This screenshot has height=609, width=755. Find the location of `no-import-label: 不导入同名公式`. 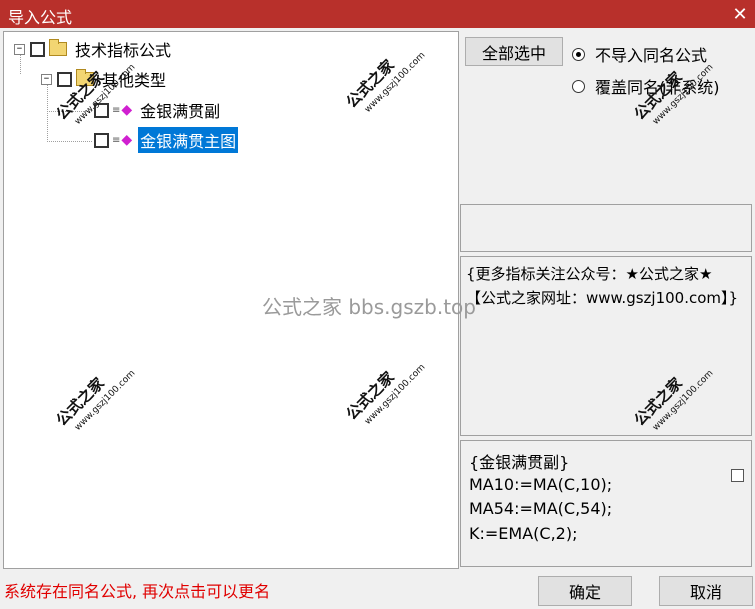

no-import-label: 不导入同名公式 is located at coordinates (651, 55).